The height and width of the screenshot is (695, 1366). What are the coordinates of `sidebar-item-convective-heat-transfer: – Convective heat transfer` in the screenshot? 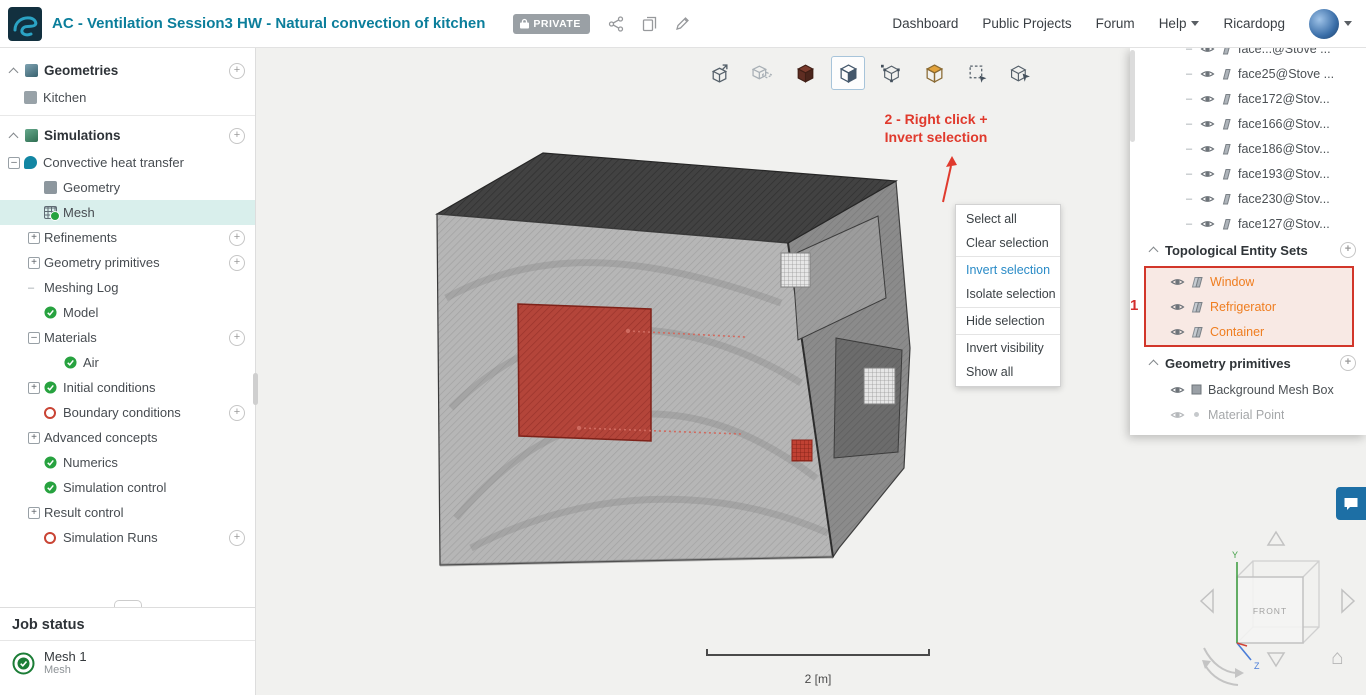 It's located at (127, 162).